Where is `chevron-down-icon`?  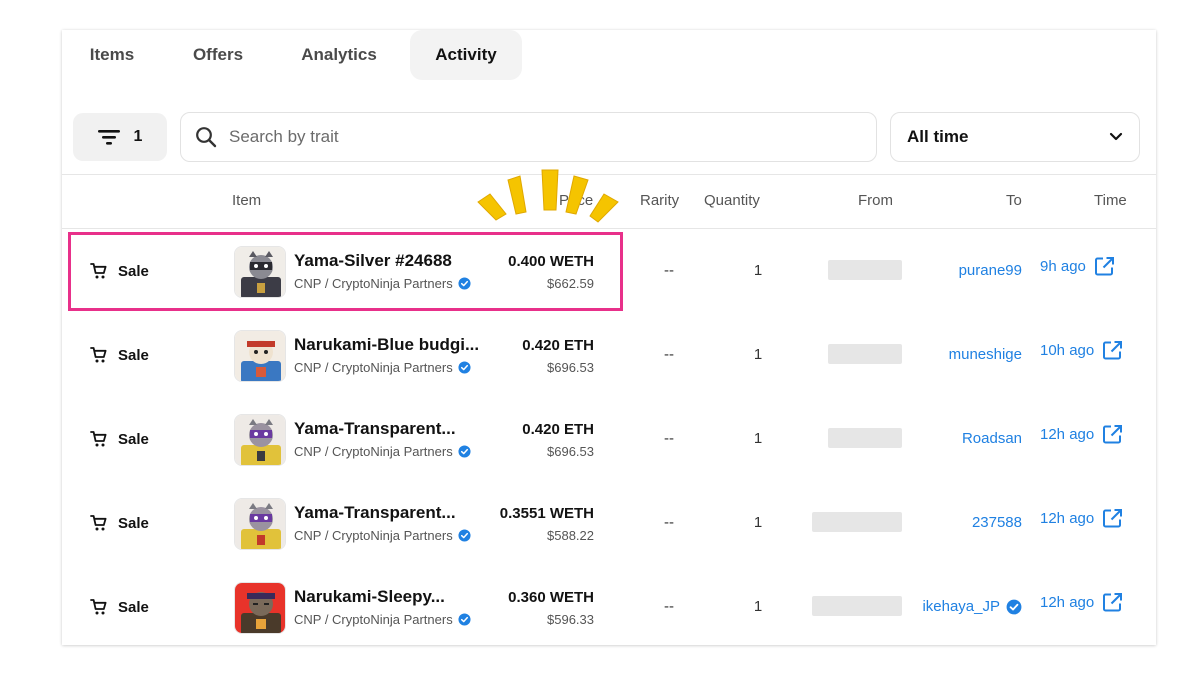
chevron-down-icon is located at coordinates (1116, 136).